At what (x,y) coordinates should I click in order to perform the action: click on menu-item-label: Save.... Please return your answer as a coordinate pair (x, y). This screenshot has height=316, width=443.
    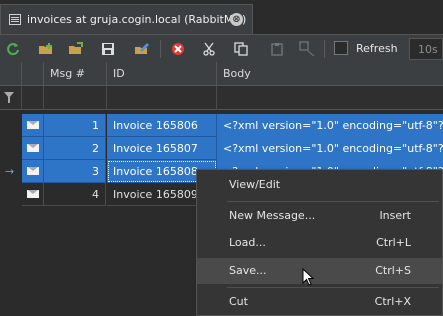
    Looking at the image, I should click on (248, 270).